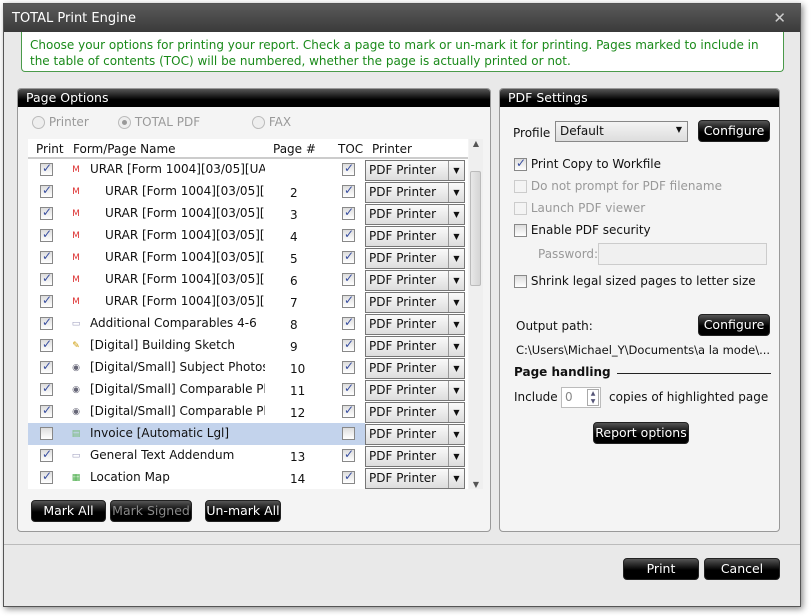 The width and height of the screenshot is (811, 616). What do you see at coordinates (520, 281) in the screenshot?
I see `shrink-checkbox` at bounding box center [520, 281].